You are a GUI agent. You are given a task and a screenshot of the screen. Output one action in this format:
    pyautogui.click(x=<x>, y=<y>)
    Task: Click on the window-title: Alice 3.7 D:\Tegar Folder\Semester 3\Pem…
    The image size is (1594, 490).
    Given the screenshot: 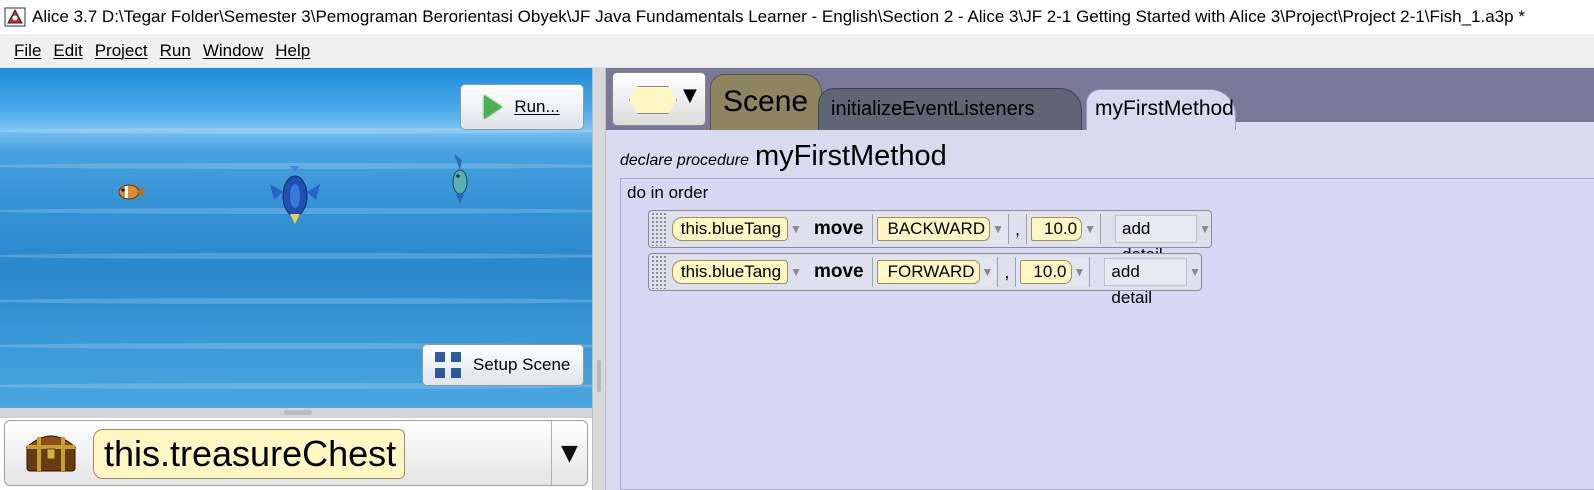 What is the action you would take?
    pyautogui.click(x=778, y=16)
    